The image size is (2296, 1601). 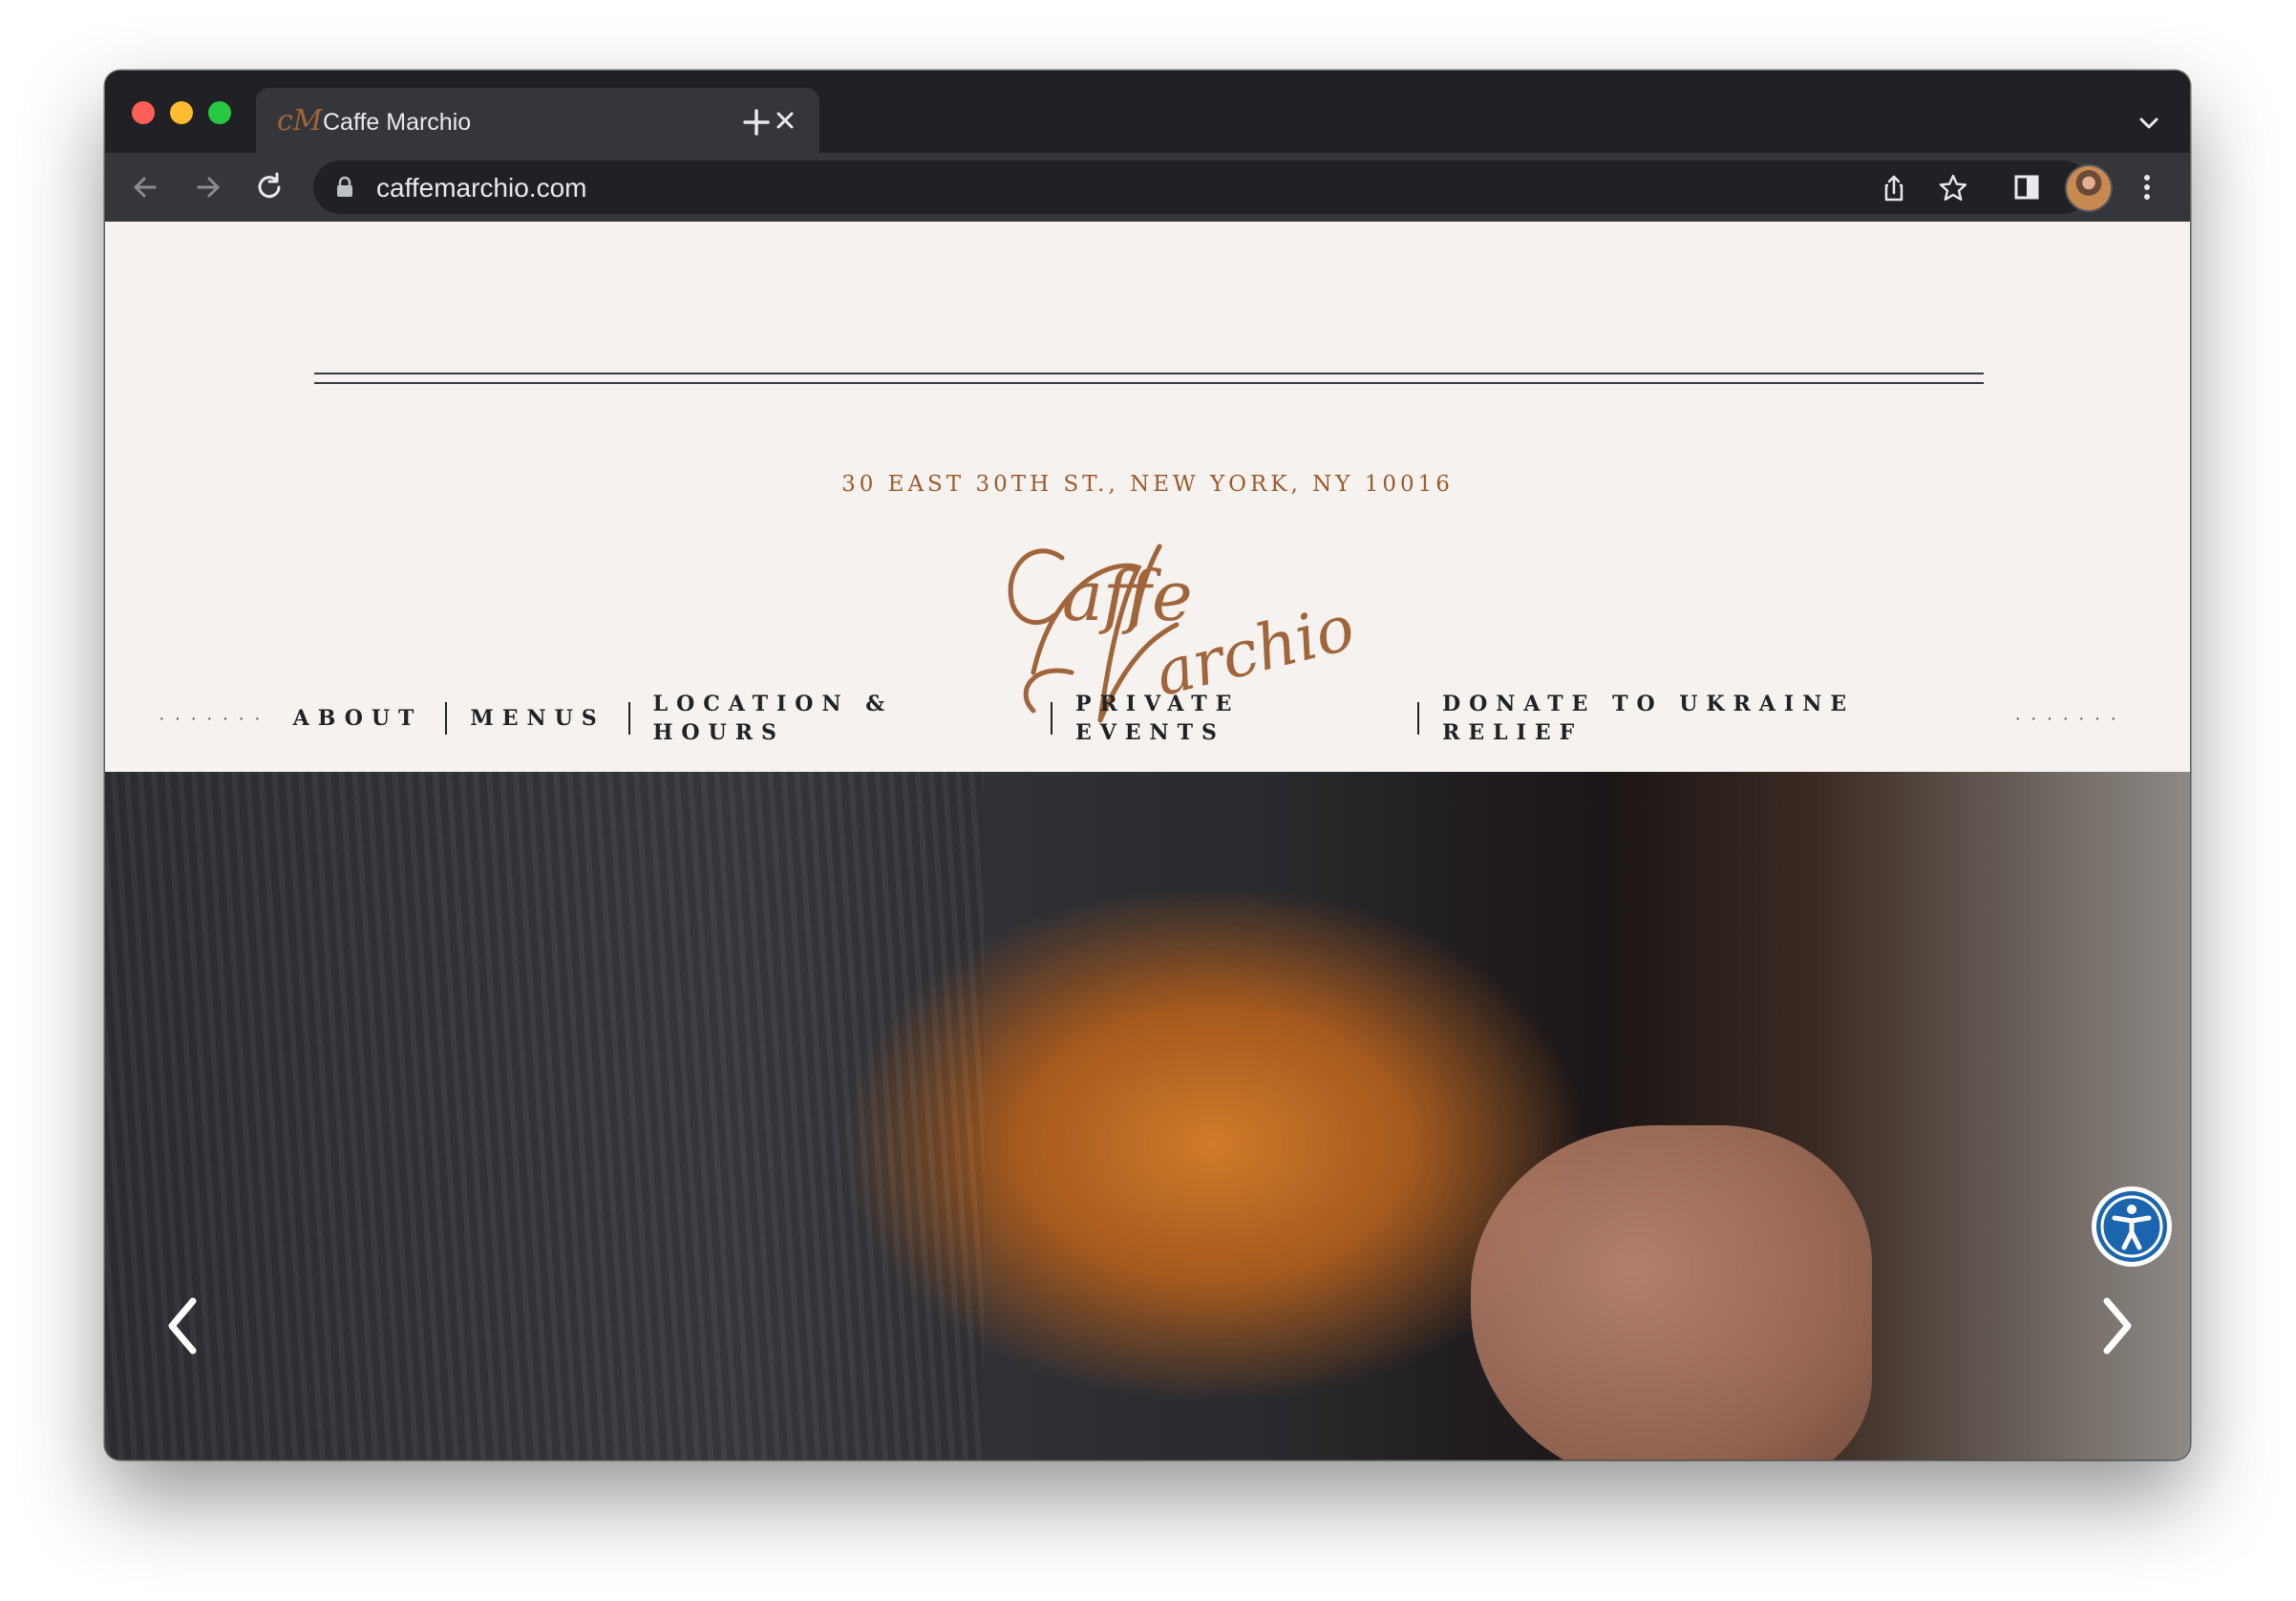 What do you see at coordinates (181, 113) in the screenshot?
I see `minimize-window-button` at bounding box center [181, 113].